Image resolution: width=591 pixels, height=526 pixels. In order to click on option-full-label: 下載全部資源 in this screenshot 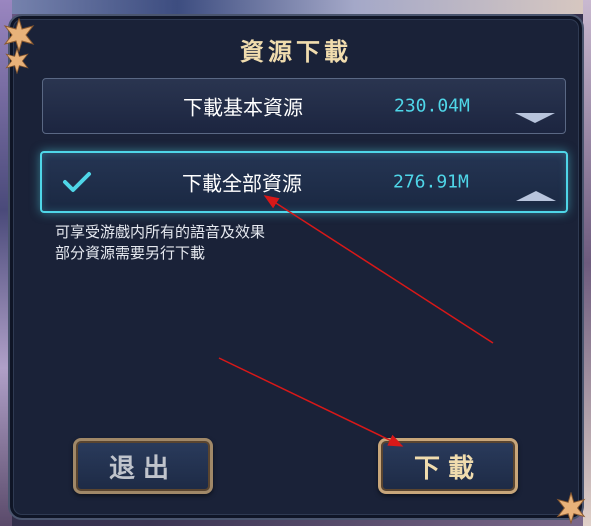, I will do `click(242, 183)`.